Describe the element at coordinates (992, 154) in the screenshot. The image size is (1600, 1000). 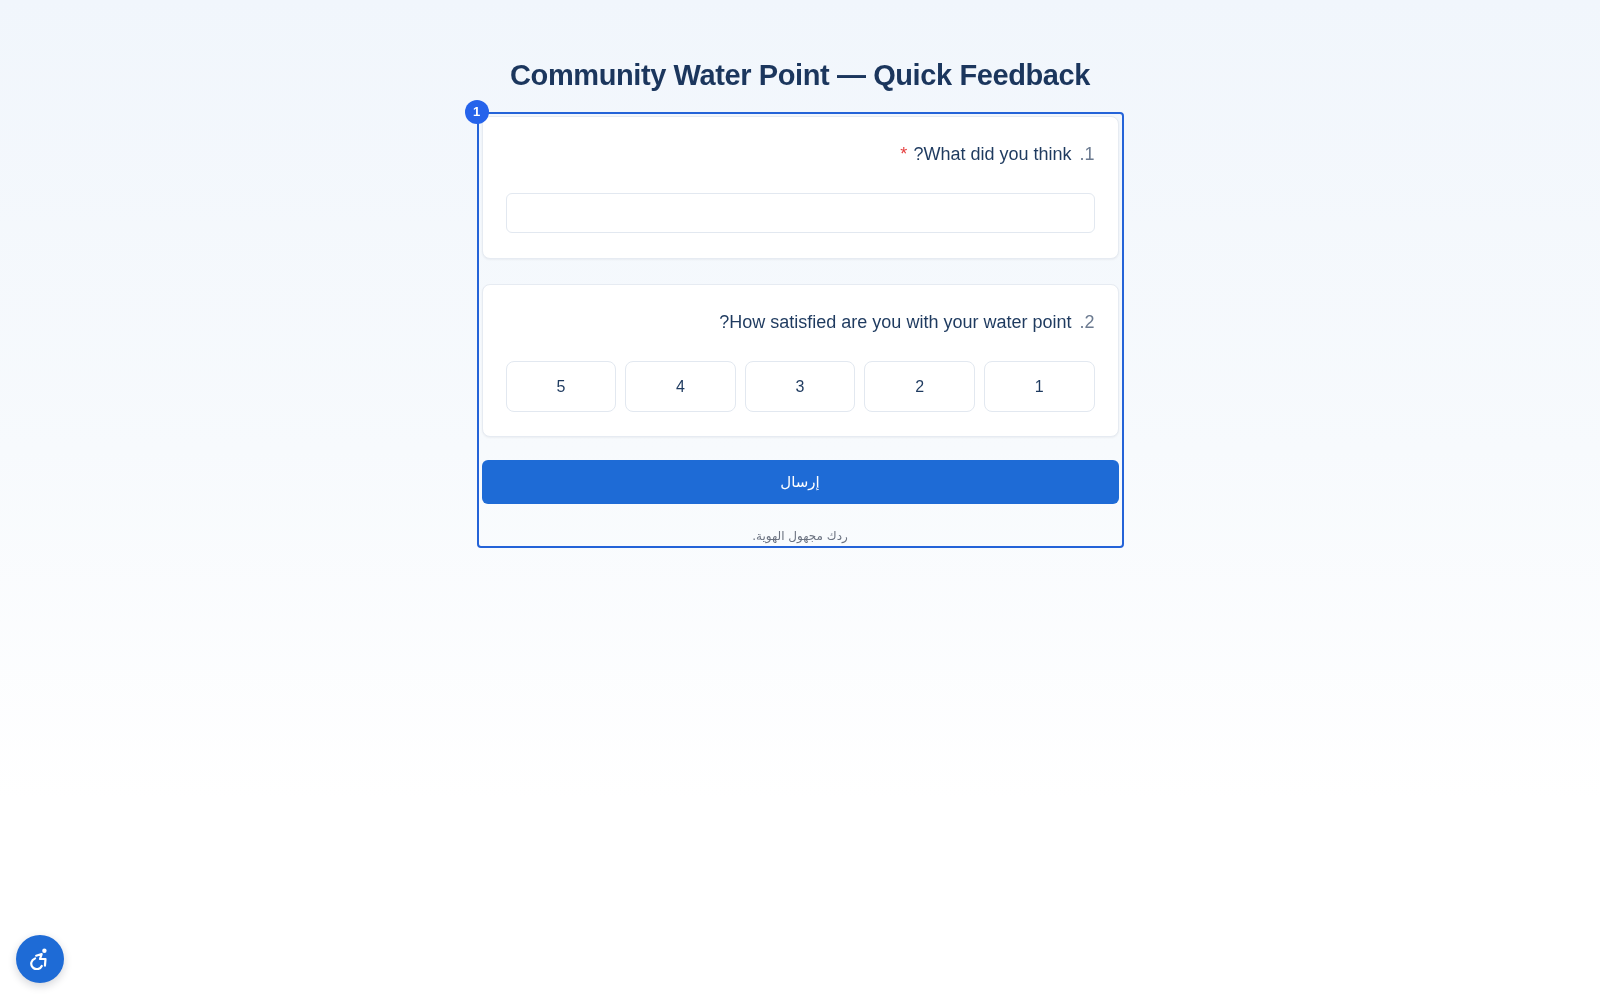
I see `question-label: What did you think?` at that location.